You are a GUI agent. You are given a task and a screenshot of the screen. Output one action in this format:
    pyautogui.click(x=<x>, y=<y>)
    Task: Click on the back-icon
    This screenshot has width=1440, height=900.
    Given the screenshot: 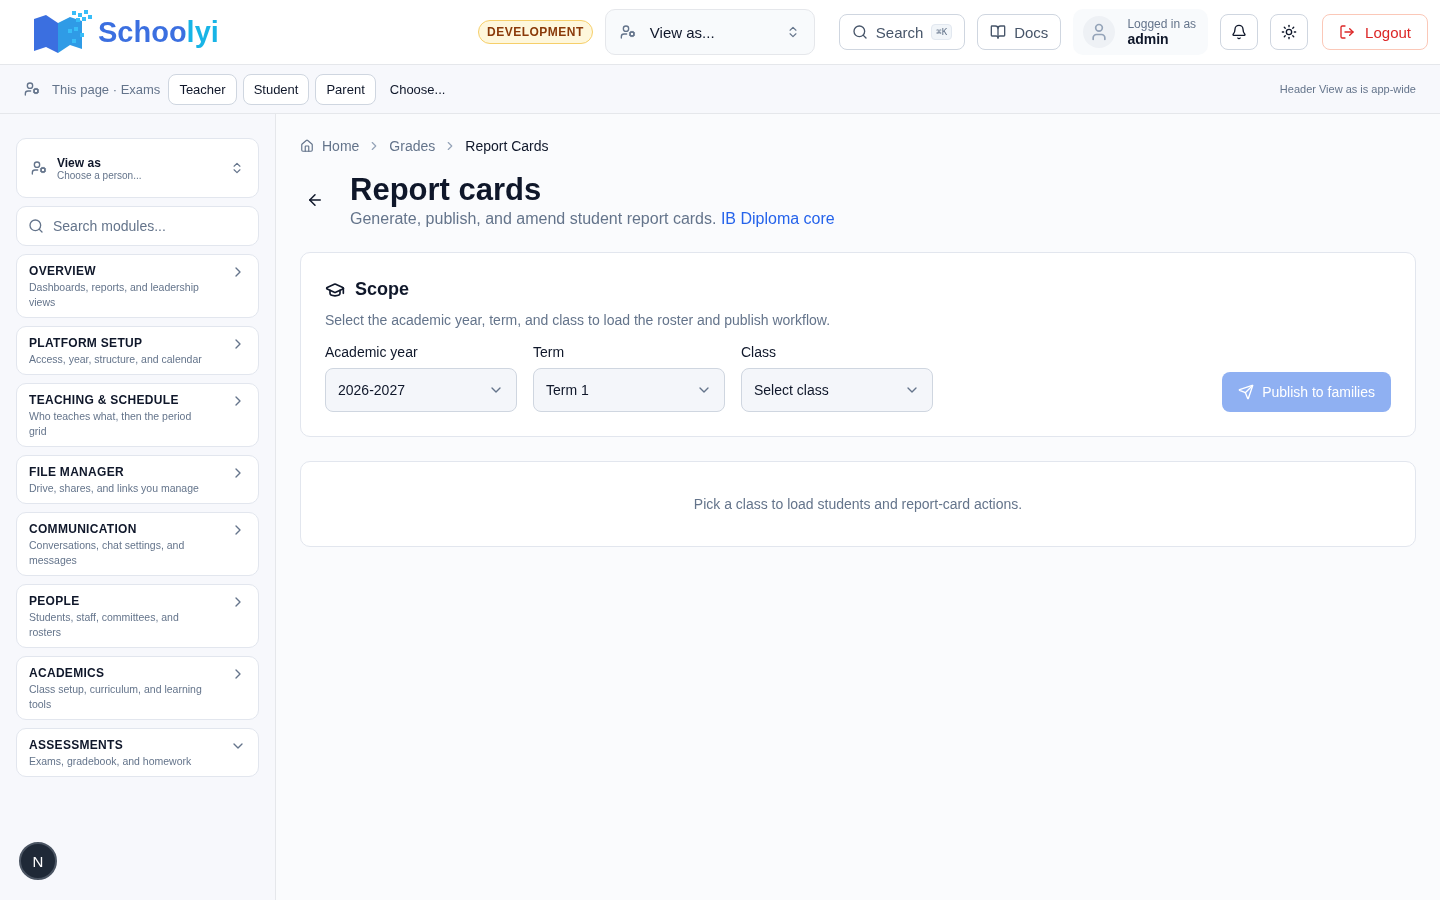 What is the action you would take?
    pyautogui.click(x=315, y=200)
    